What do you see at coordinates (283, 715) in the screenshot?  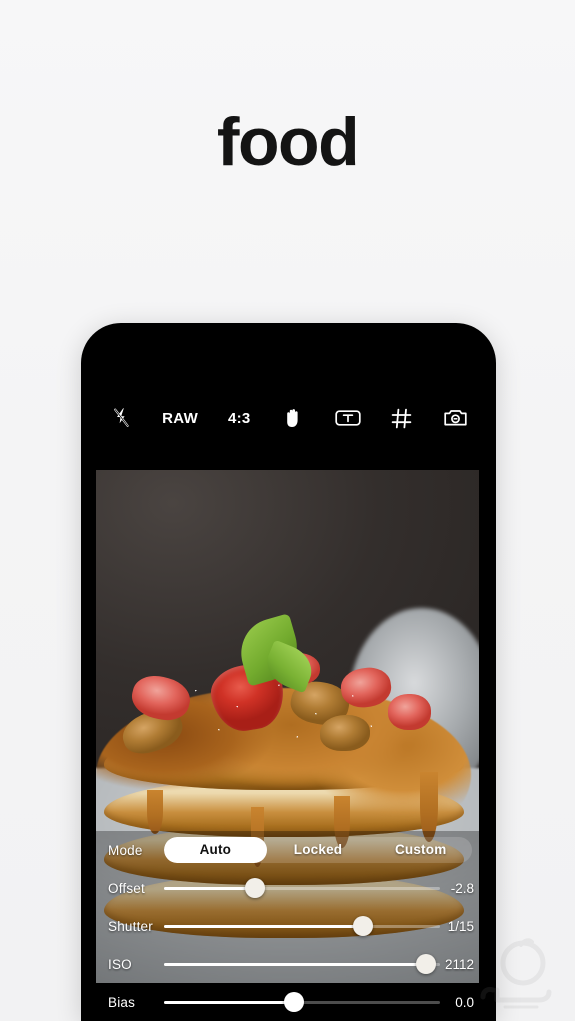 I see `powdered-sugar` at bounding box center [283, 715].